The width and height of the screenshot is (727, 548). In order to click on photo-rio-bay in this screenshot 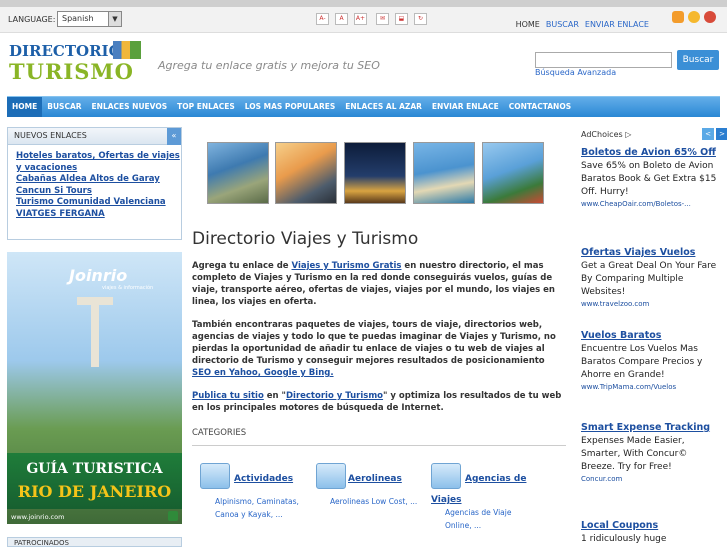, I will do `click(238, 173)`.